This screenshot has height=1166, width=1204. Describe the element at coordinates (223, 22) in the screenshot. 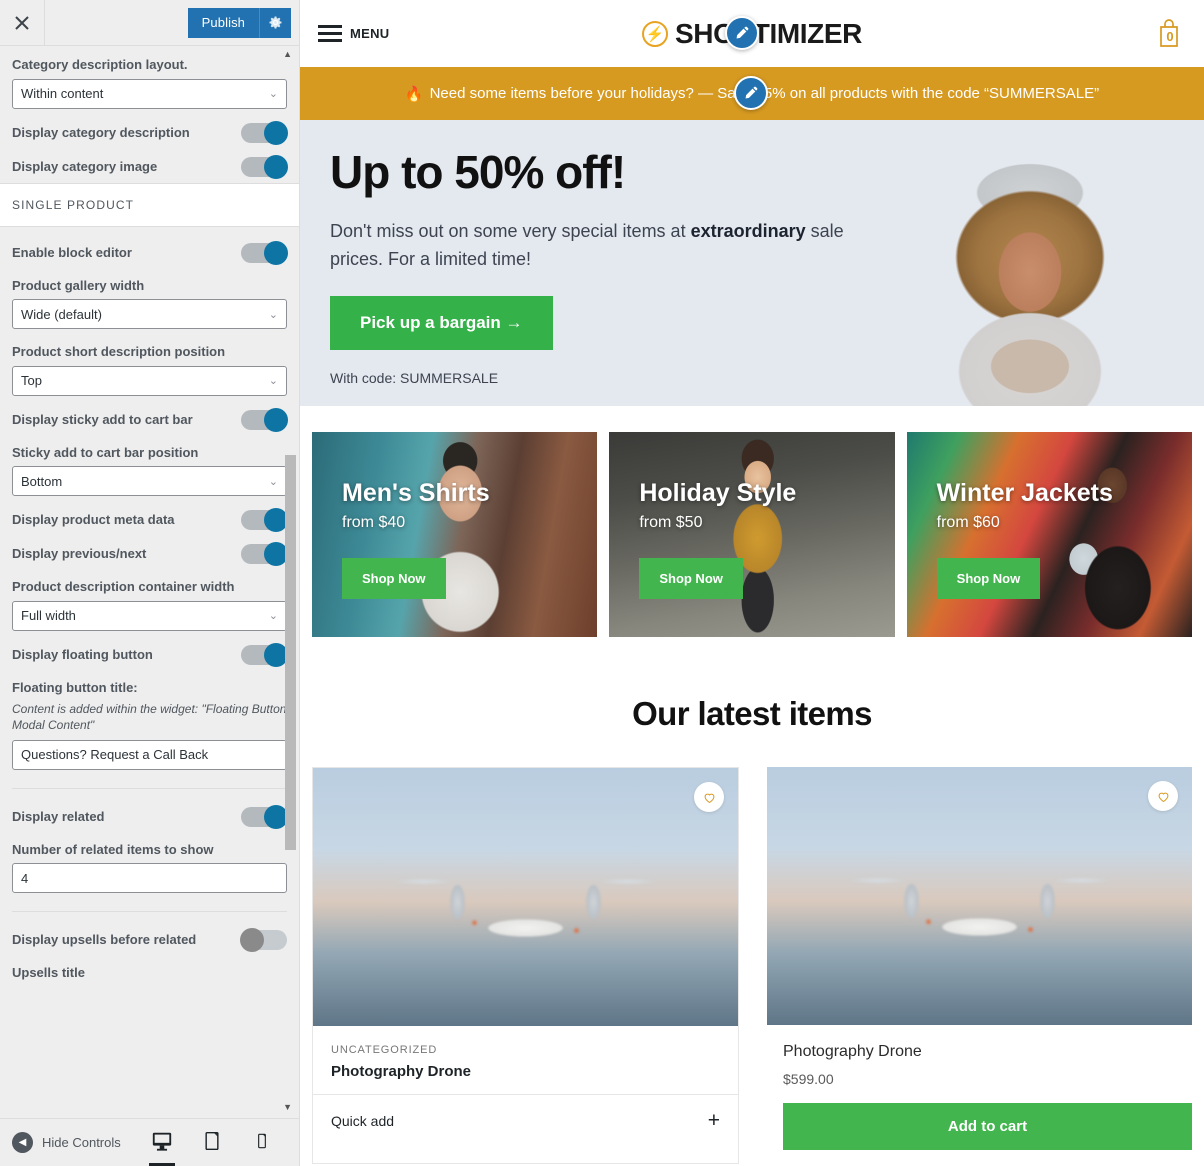

I see `publish-button: Publish` at that location.